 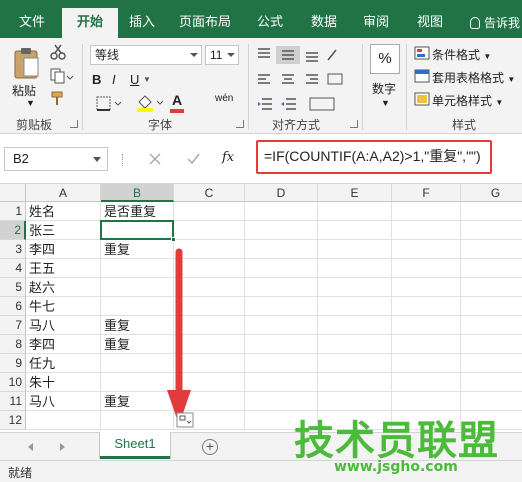 What do you see at coordinates (13, 287) in the screenshot?
I see `row-header: 5` at bounding box center [13, 287].